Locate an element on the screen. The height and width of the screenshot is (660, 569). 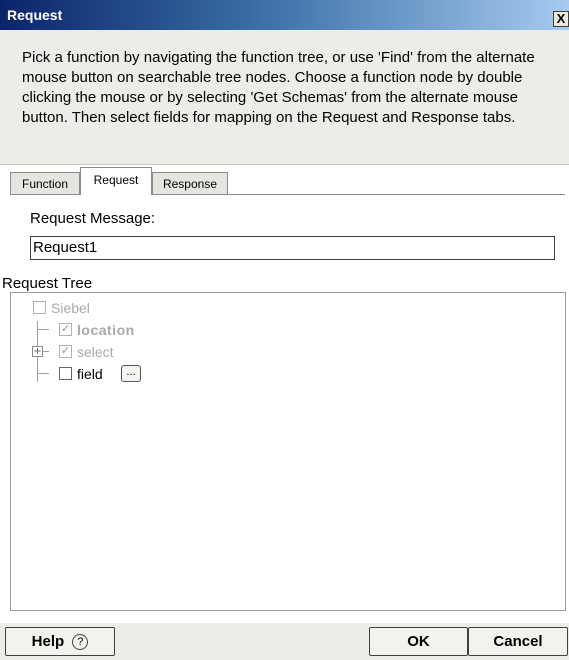
expand-icon: + is located at coordinates (37, 351).